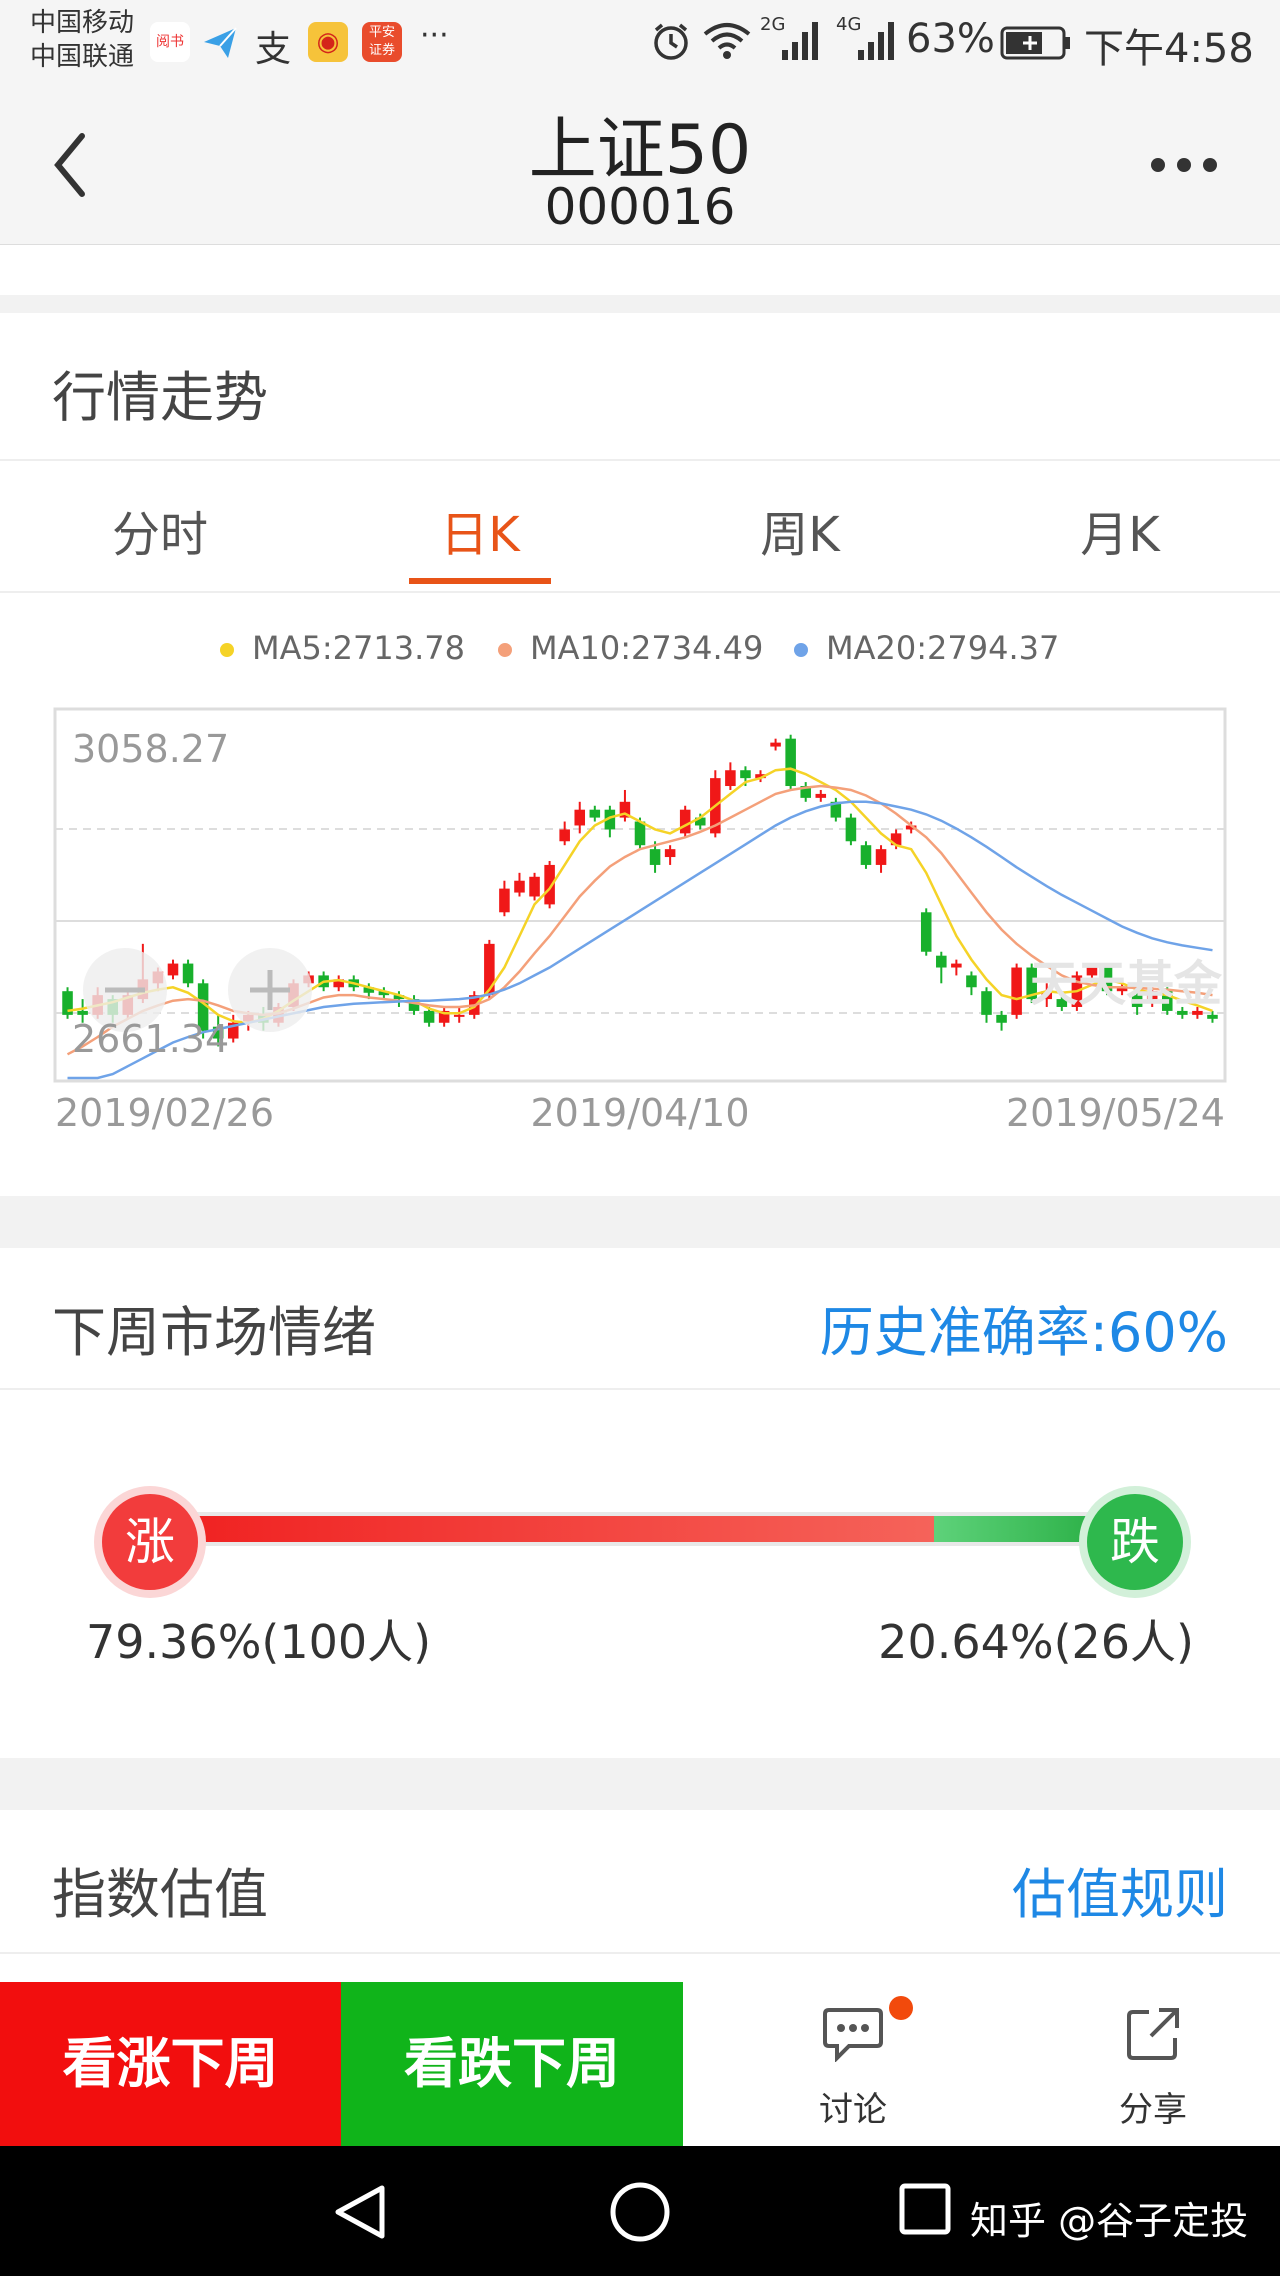  I want to click on legend-ma5: MA5:2713.78, so click(342, 648).